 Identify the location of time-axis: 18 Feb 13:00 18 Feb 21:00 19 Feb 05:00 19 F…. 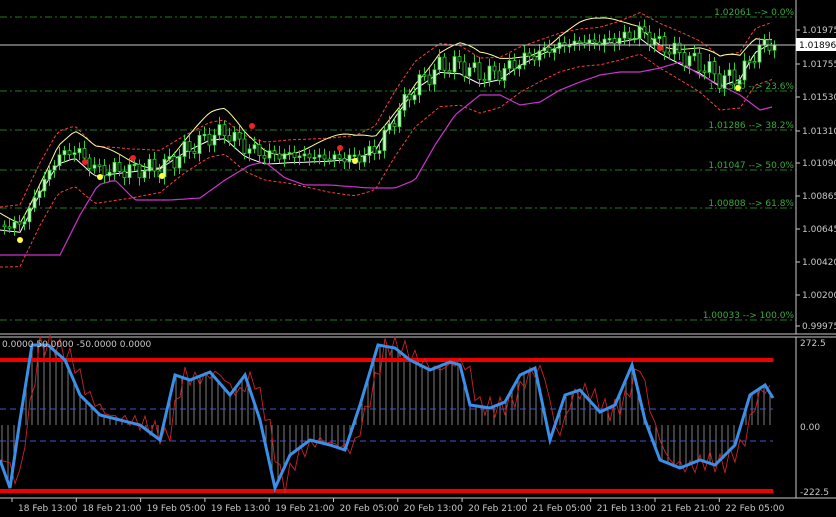
(398, 506).